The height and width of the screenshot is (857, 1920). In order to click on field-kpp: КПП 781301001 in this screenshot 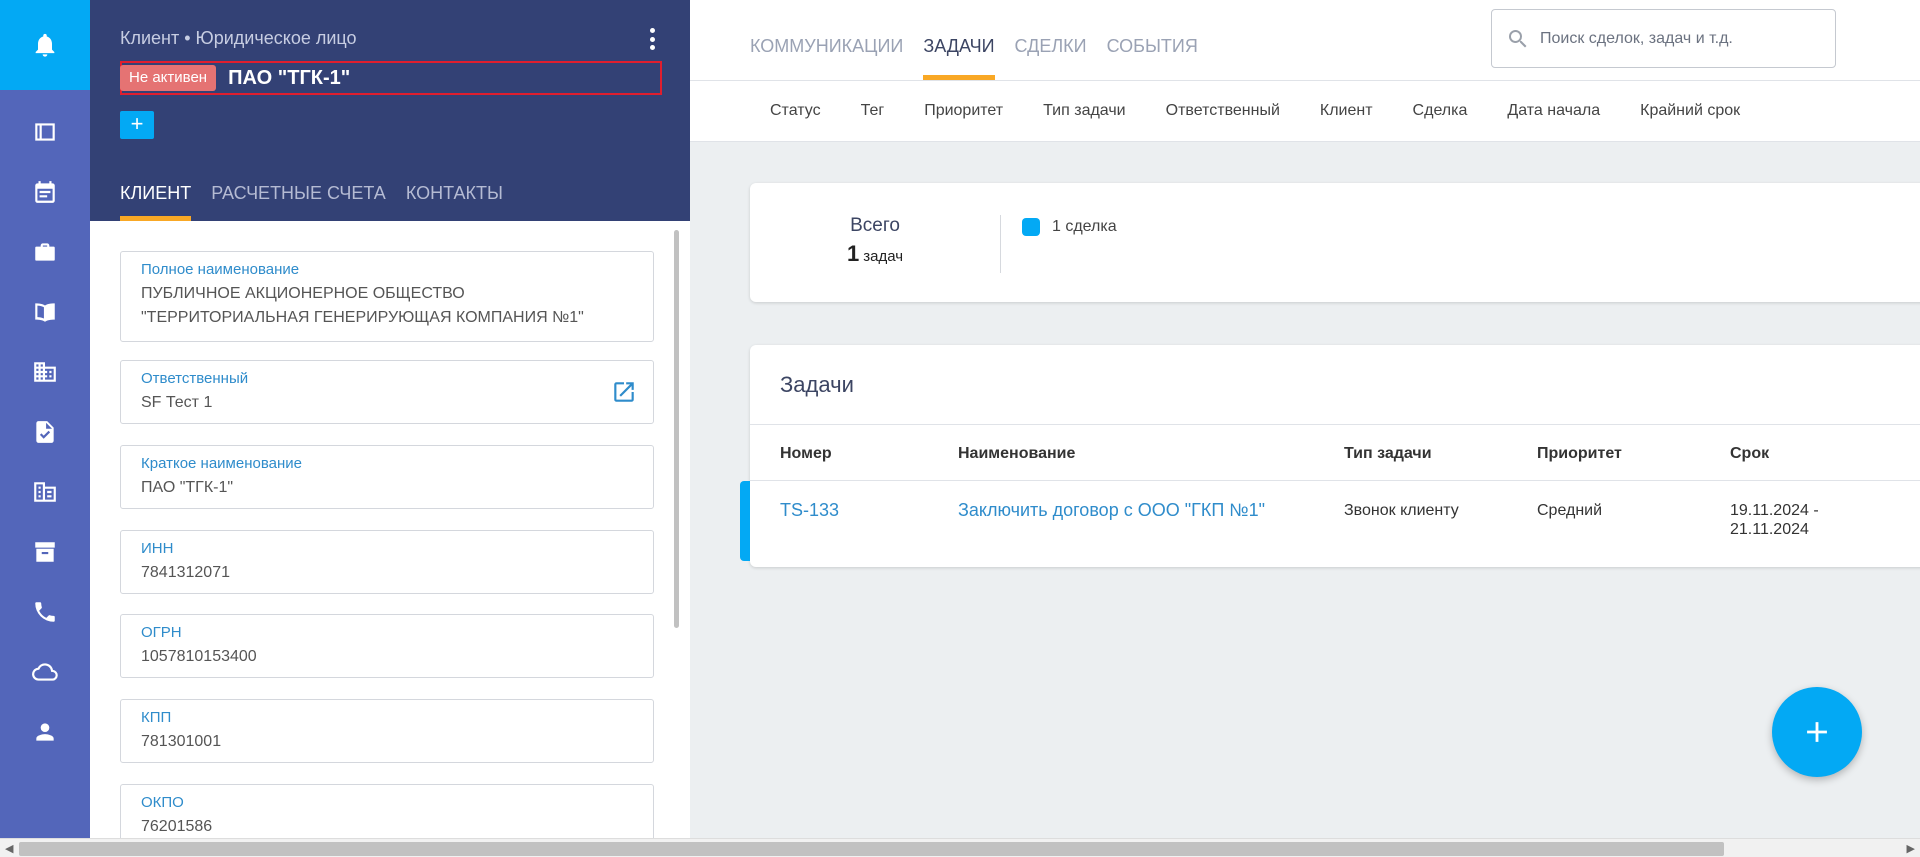, I will do `click(387, 731)`.